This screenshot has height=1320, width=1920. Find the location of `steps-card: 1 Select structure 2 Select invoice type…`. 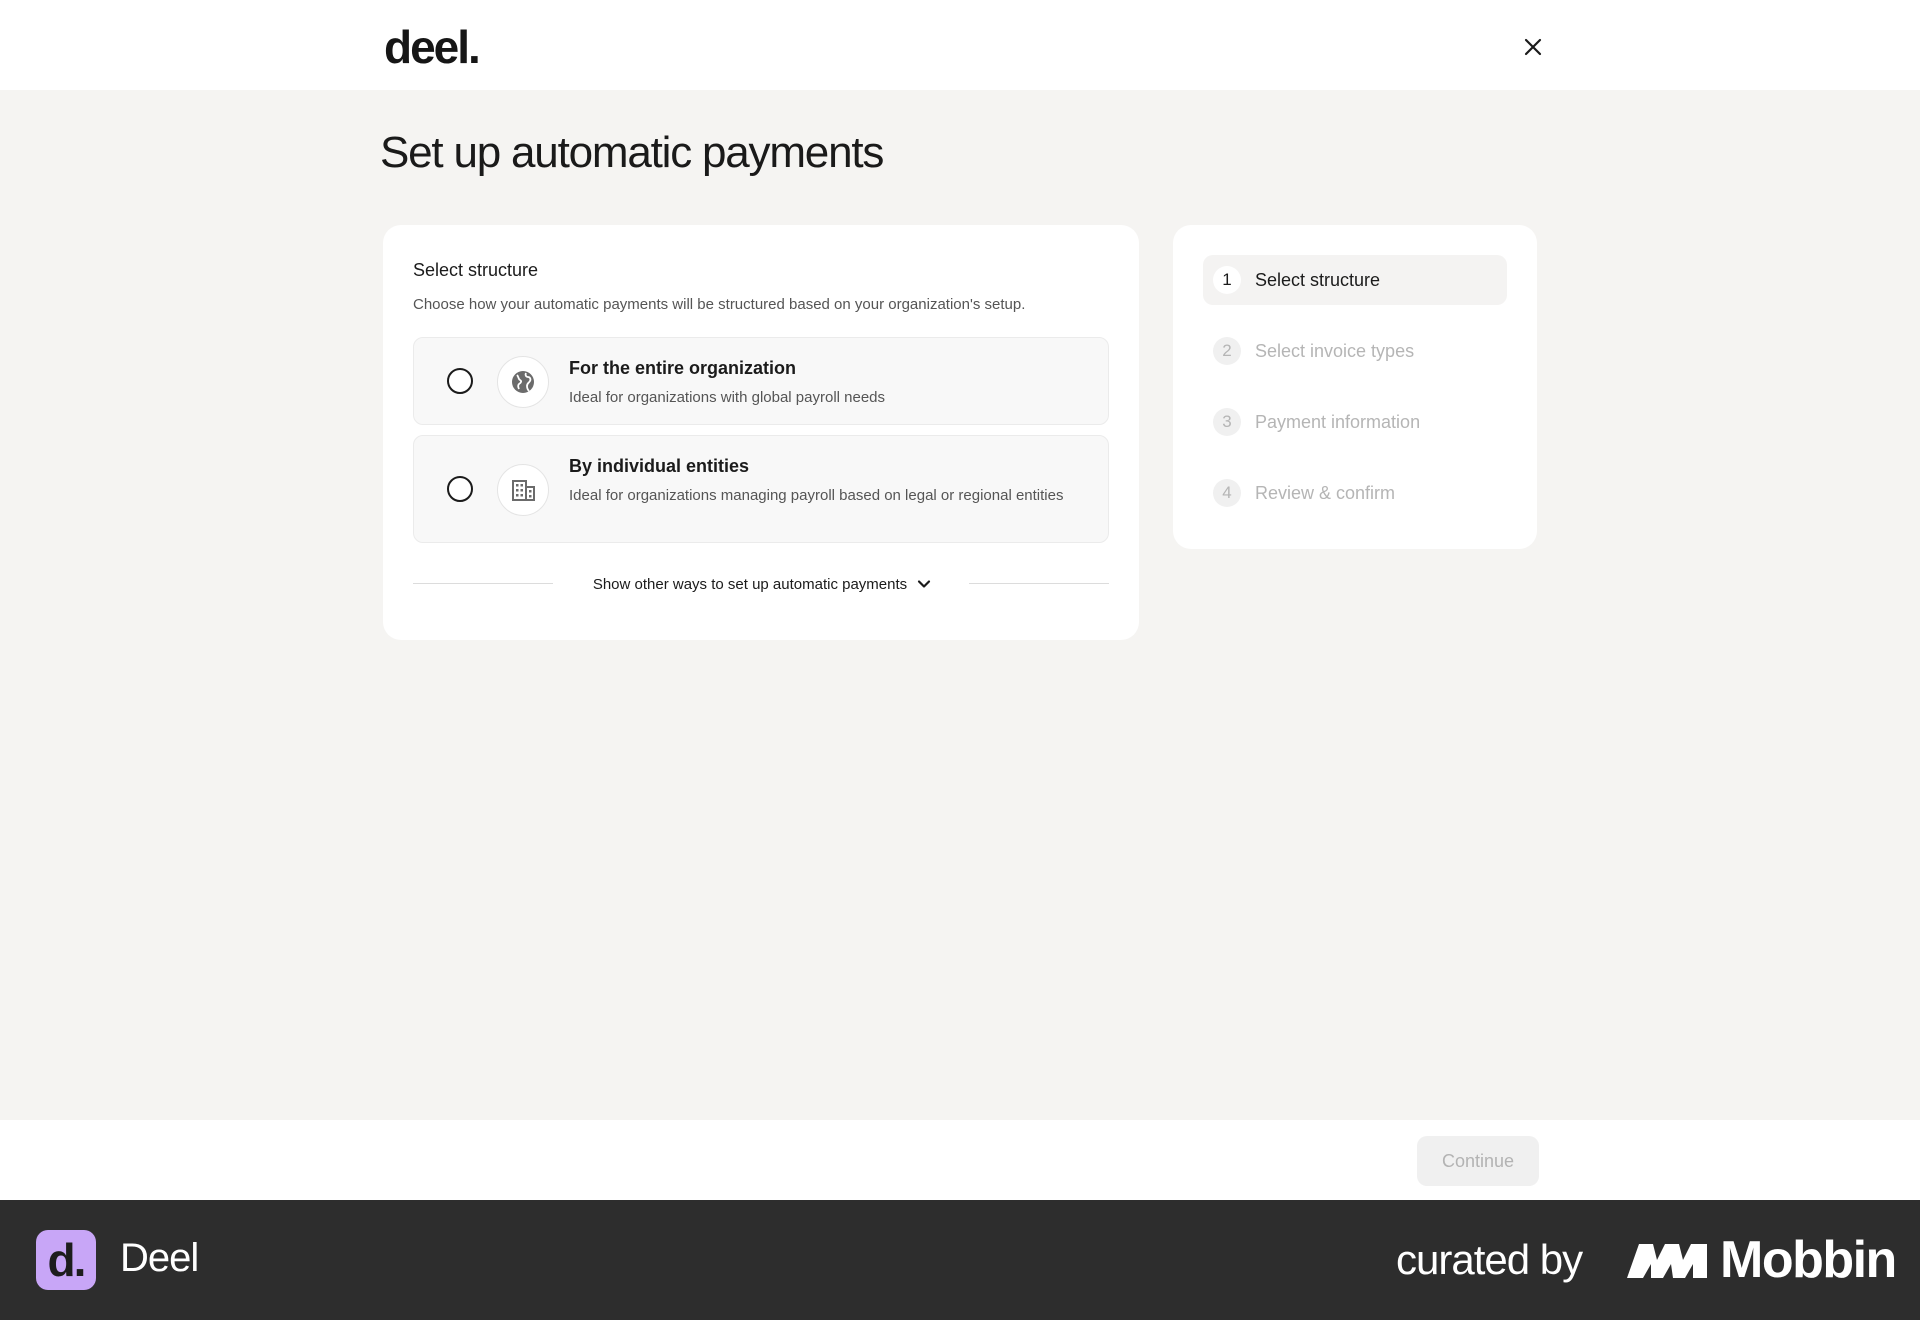

steps-card: 1 Select structure 2 Select invoice type… is located at coordinates (1355, 387).